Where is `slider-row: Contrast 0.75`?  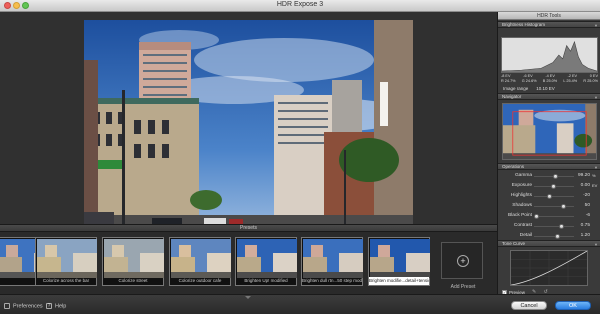
slider-row: Contrast 0.75 is located at coordinates (549, 226).